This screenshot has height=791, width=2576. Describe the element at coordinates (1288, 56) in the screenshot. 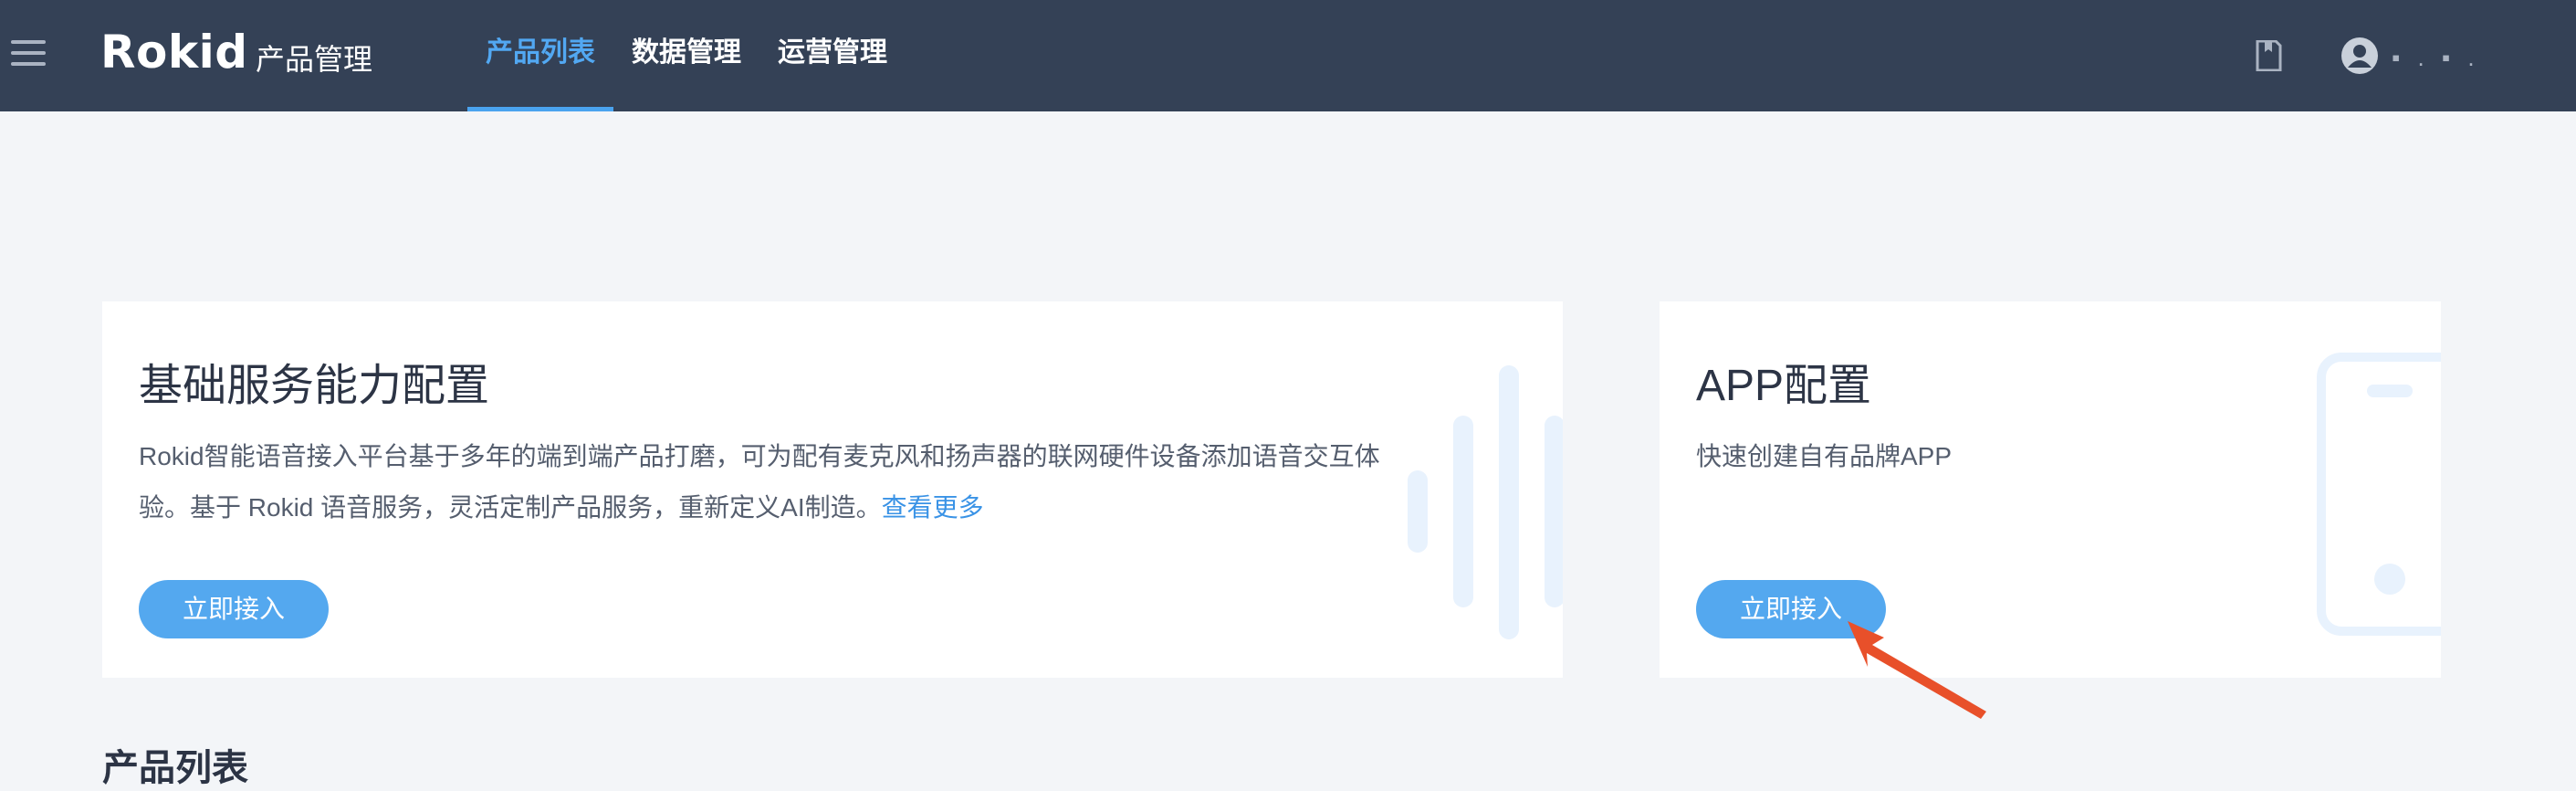

I see `top-nav-bar: Rokid 产品管理 产品列表 数据管理 运营管理 ▪ . ▪ .` at that location.